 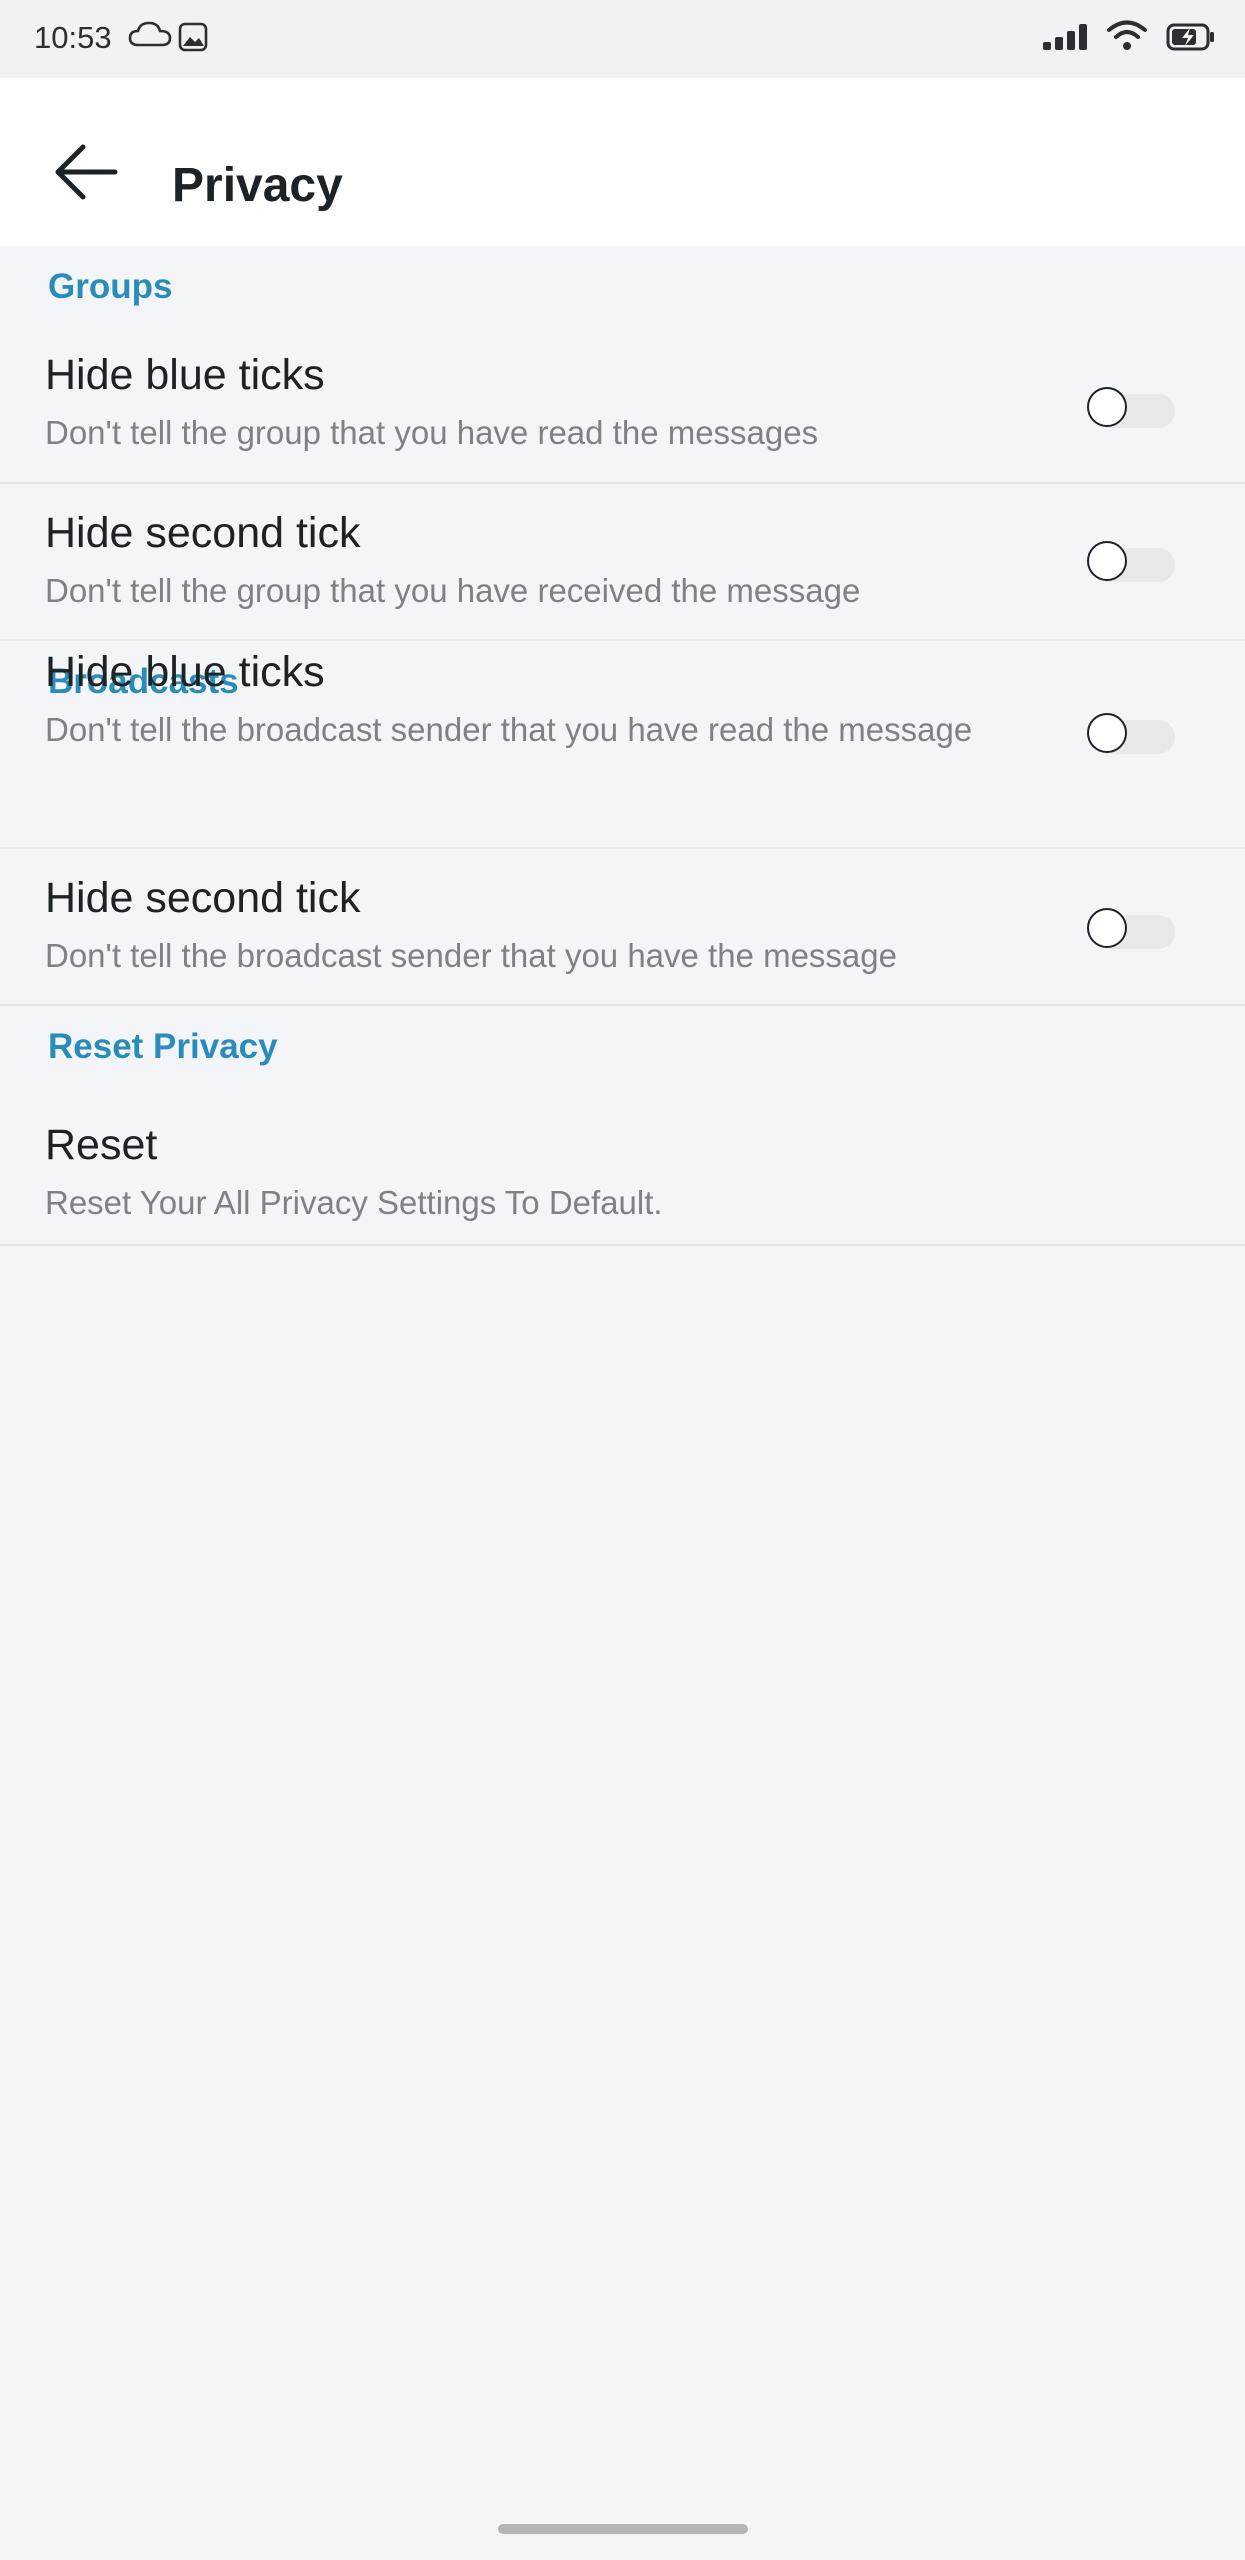 What do you see at coordinates (163, 1046) in the screenshot?
I see `section-header-reset-privacy: Reset Privacy` at bounding box center [163, 1046].